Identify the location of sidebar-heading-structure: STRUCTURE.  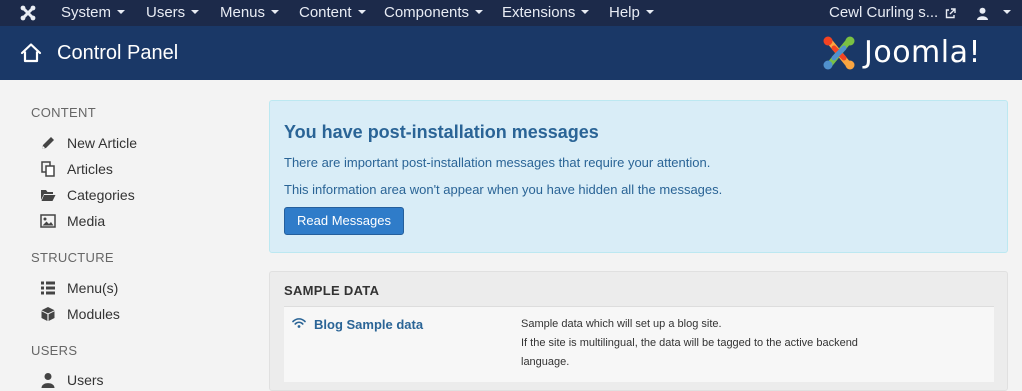
(72, 257).